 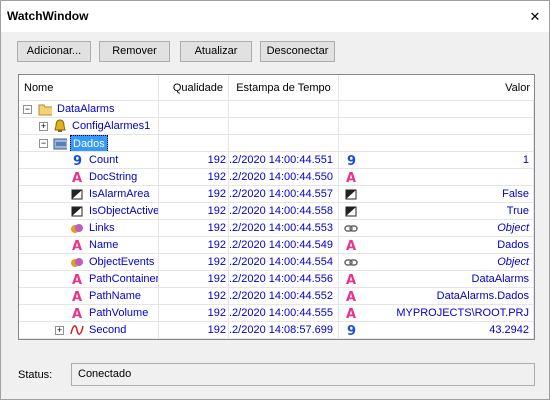 What do you see at coordinates (60, 125) in the screenshot?
I see `alarm-bell-icon` at bounding box center [60, 125].